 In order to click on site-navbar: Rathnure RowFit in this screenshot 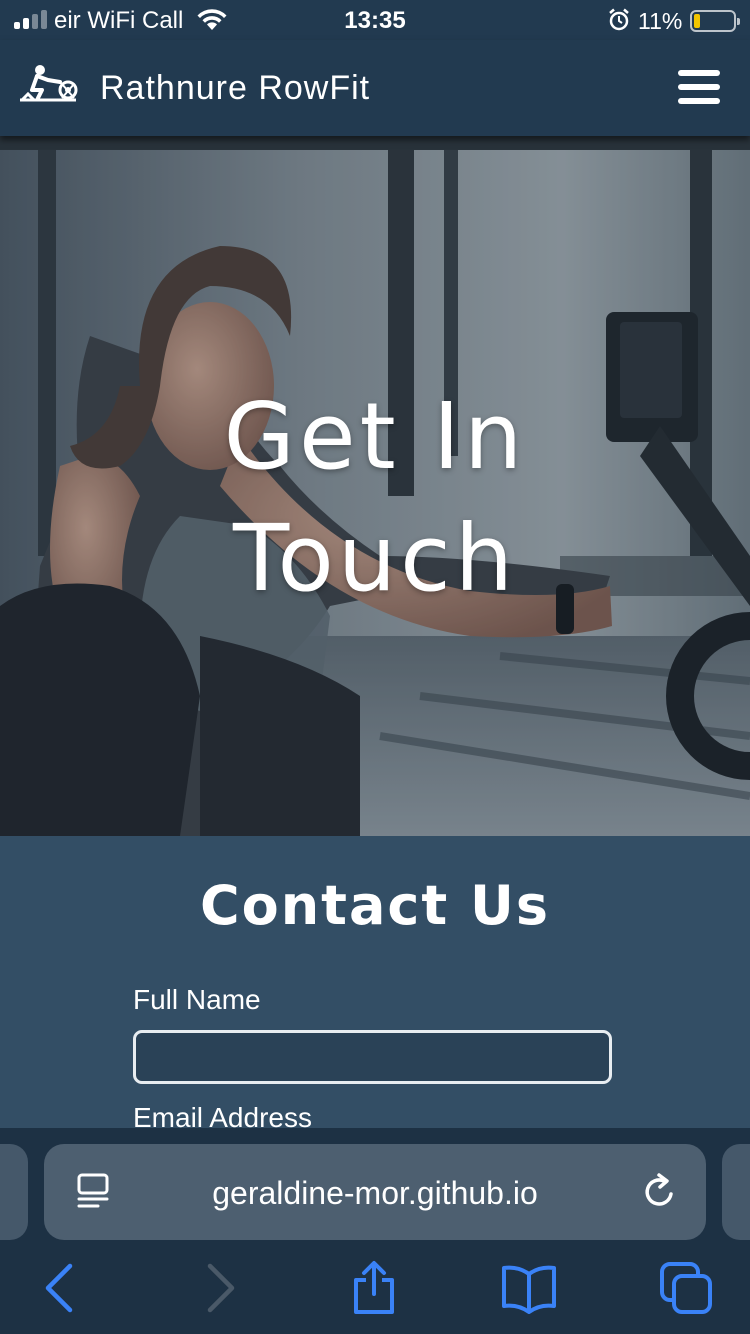, I will do `click(375, 88)`.